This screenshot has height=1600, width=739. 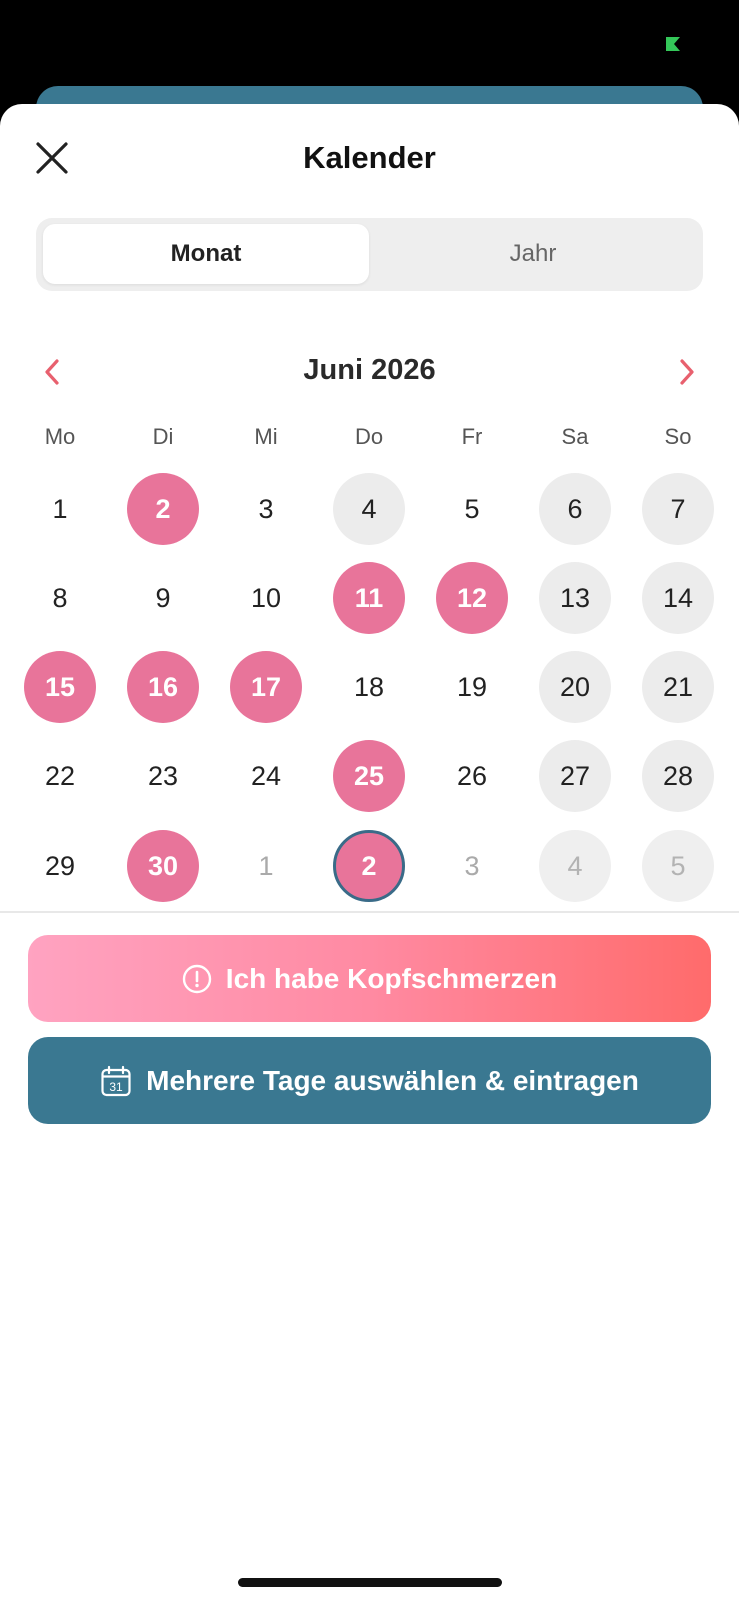 What do you see at coordinates (369, 866) in the screenshot?
I see `calendar-day-today: 2` at bounding box center [369, 866].